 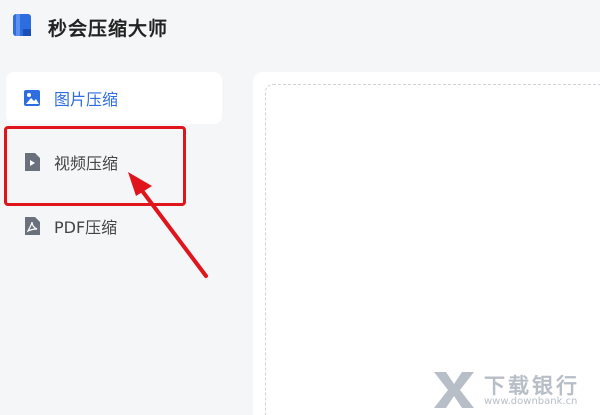 I want to click on sidebar-item-image-compress: 图片压缩, so click(x=114, y=98).